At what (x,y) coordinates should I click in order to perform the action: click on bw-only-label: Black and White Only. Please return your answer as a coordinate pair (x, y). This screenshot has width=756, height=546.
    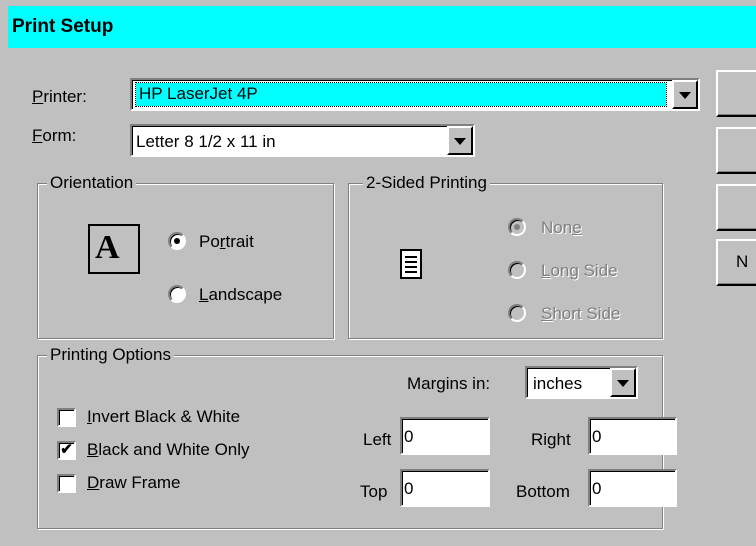
    Looking at the image, I should click on (168, 450).